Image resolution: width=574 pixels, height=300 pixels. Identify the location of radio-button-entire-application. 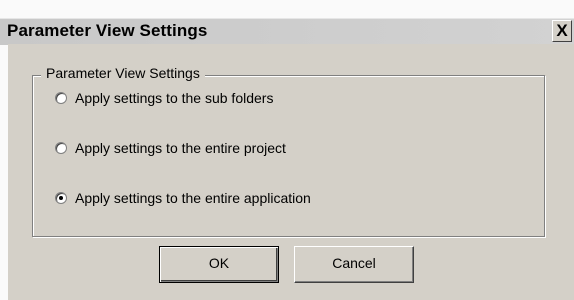
(61, 198).